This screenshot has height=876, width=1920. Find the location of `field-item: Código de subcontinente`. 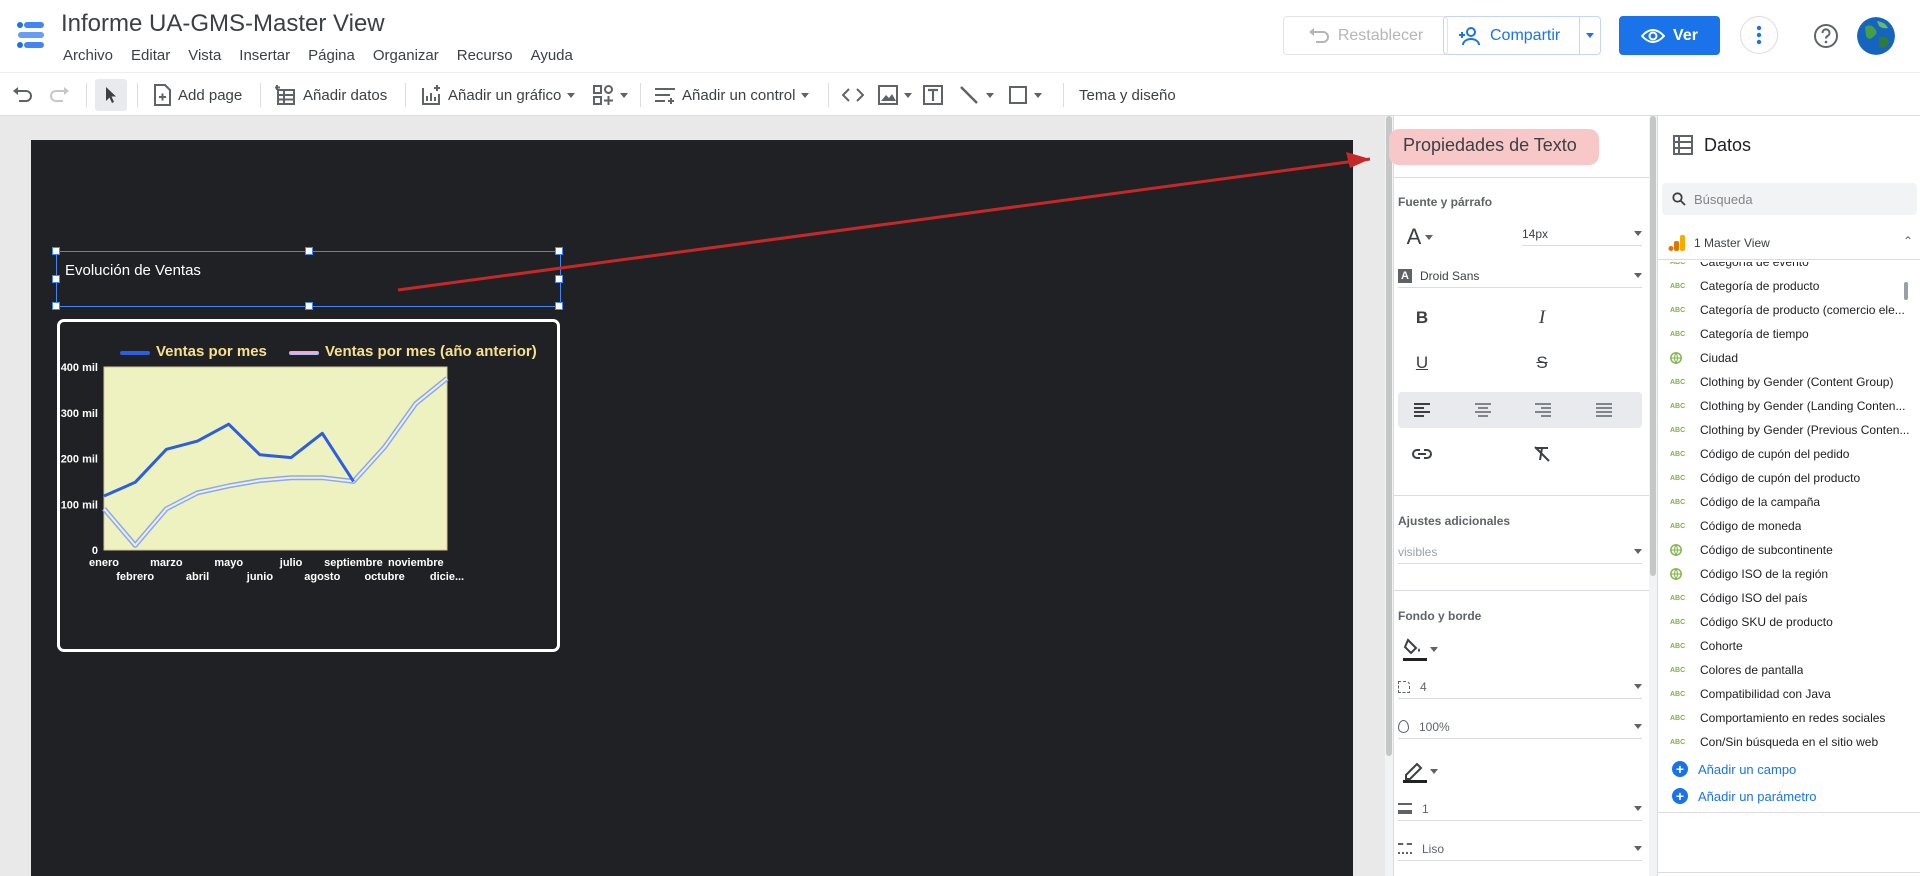

field-item: Código de subcontinente is located at coordinates (1784, 550).